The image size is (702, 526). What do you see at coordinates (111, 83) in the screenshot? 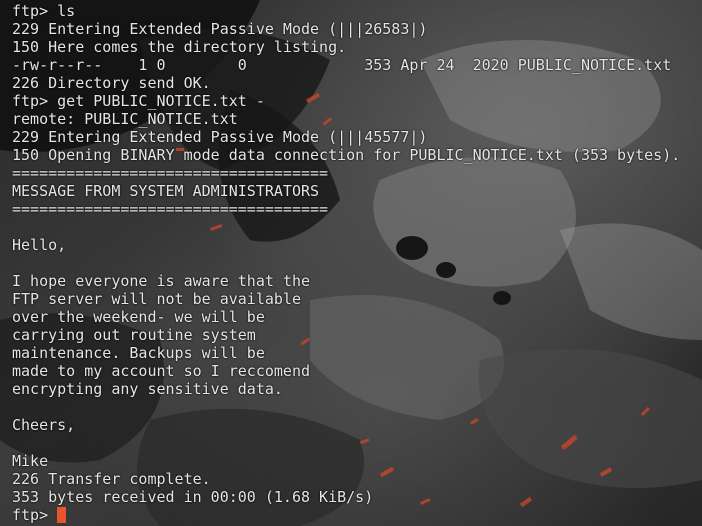
I see `terminal-line: 226 Directory send OK.` at bounding box center [111, 83].